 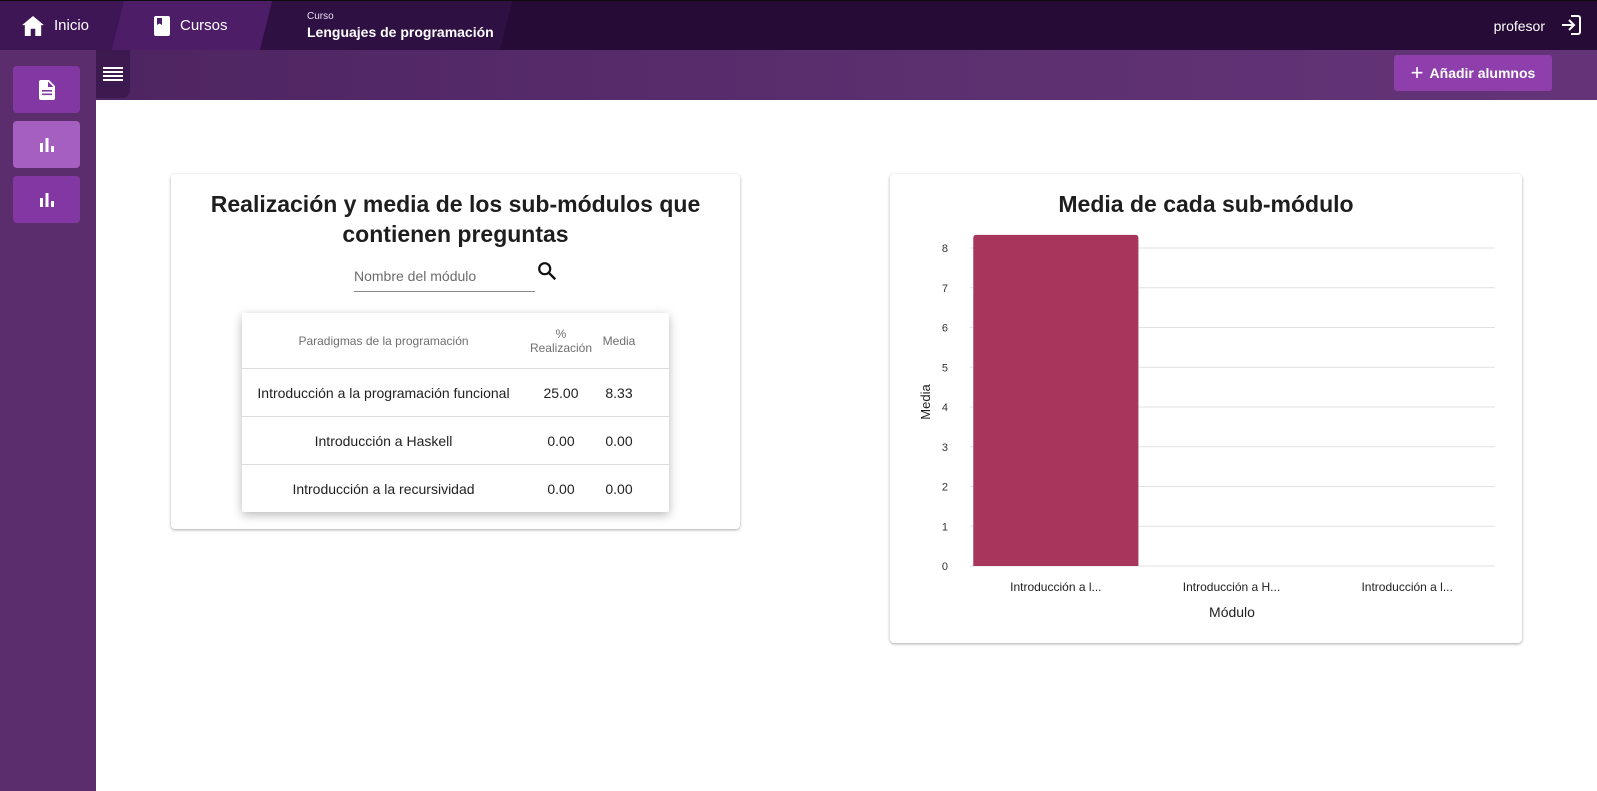 I want to click on home-icon, so click(x=33, y=25).